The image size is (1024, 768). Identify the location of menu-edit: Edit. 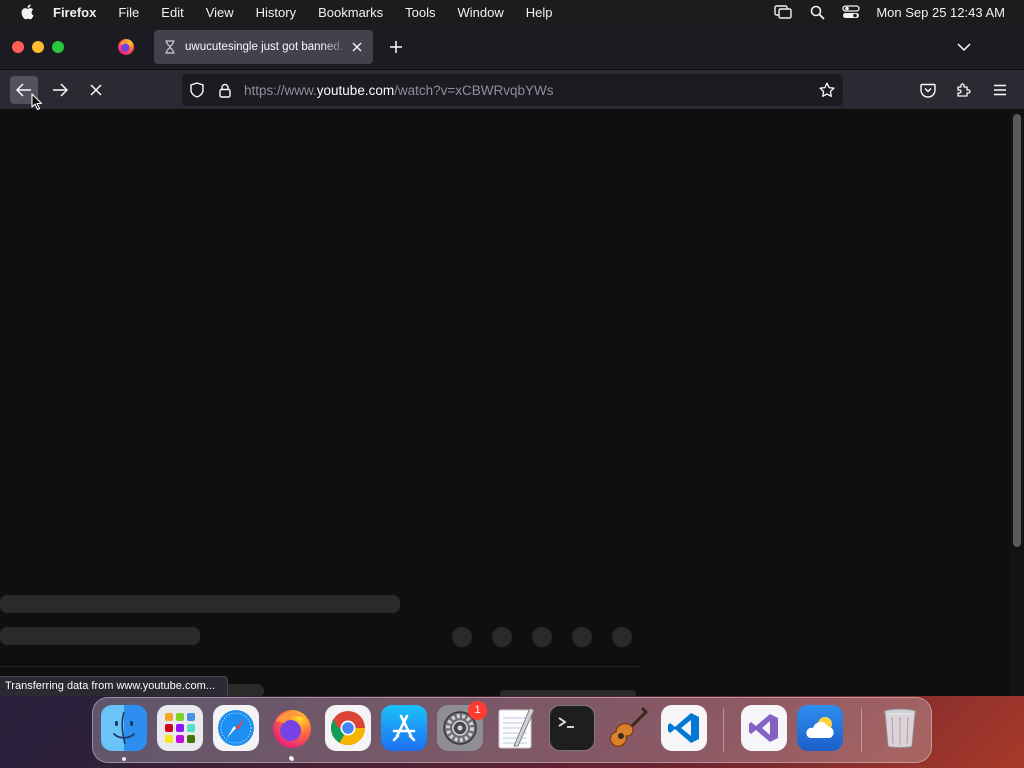
(172, 12).